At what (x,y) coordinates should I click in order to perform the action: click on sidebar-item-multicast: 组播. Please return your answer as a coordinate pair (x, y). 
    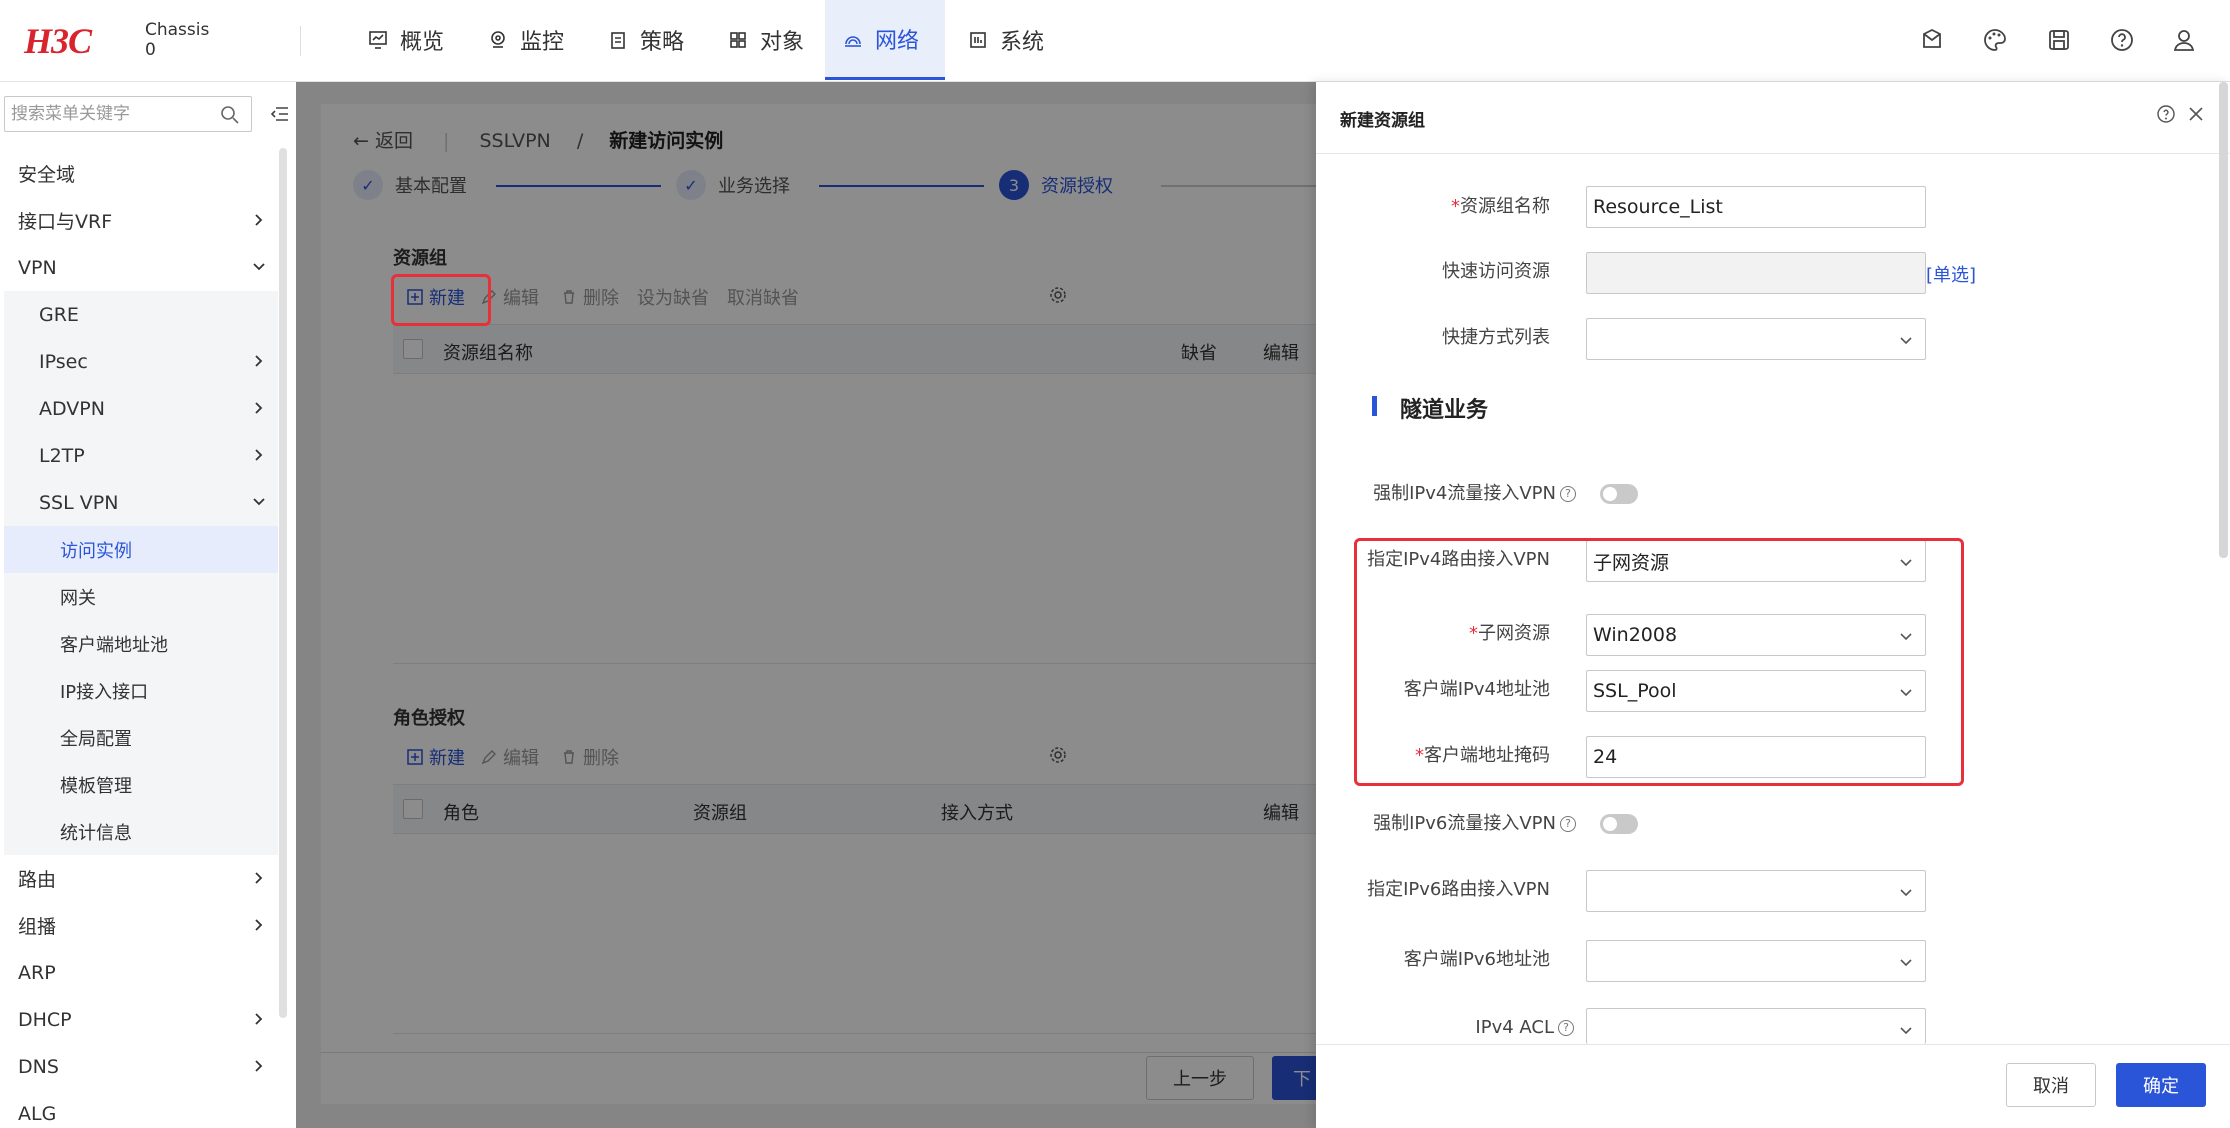
    Looking at the image, I should click on (141, 925).